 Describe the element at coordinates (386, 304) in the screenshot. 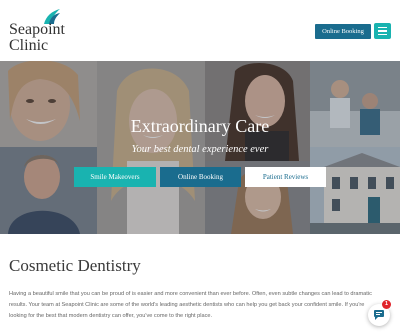

I see `chat-notification-badge: 1` at that location.